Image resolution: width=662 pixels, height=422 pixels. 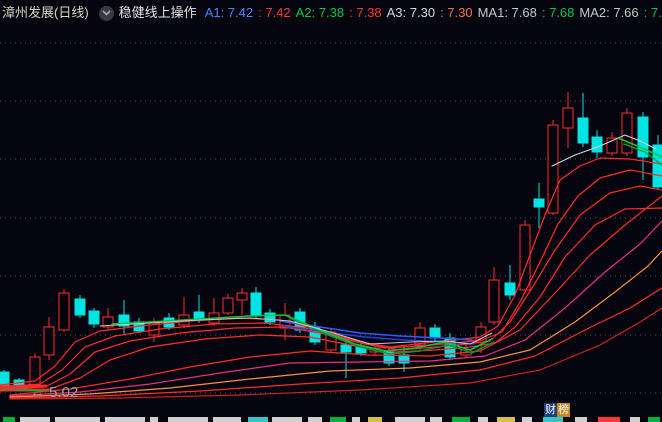 I want to click on indicator-value: A1: 7.42, so click(x=229, y=12).